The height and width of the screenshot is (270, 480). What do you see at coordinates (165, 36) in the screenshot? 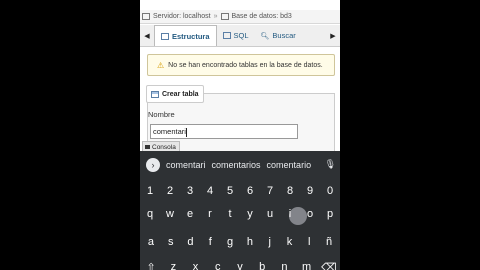
I see `structure-icon` at bounding box center [165, 36].